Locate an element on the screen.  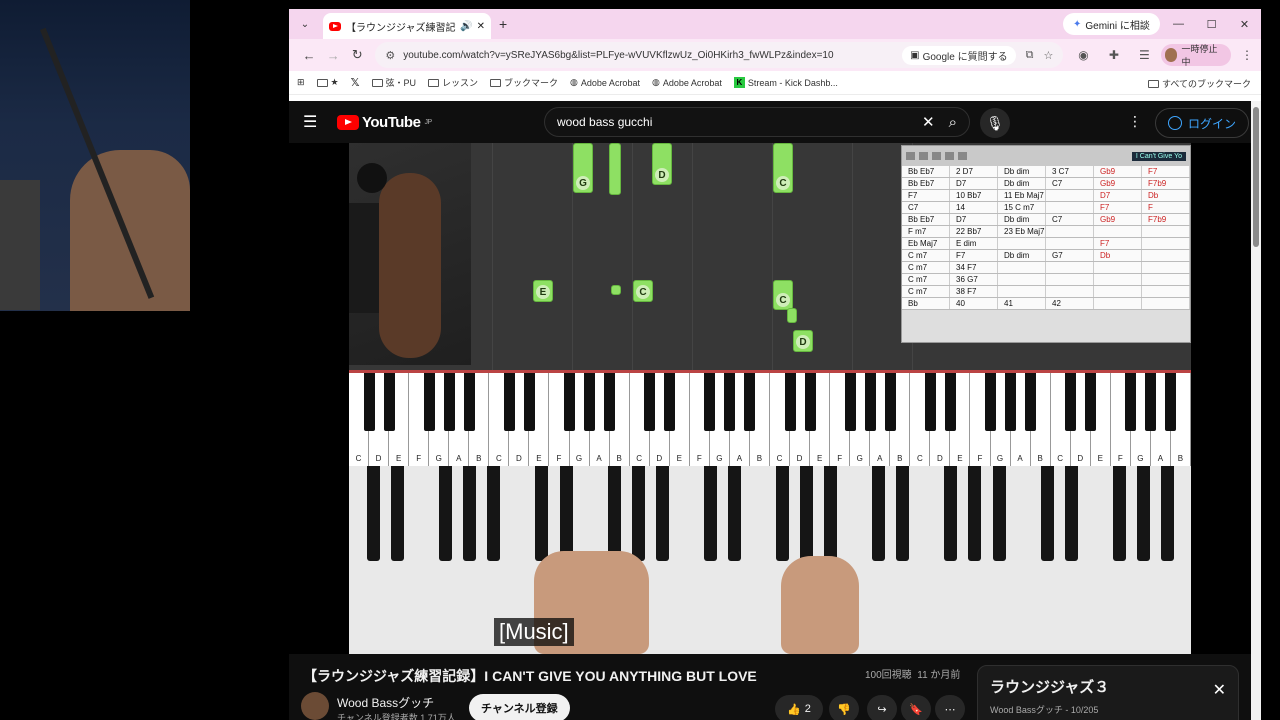
google-ask-button: ▣ Google に質問する is located at coordinates (959, 55).